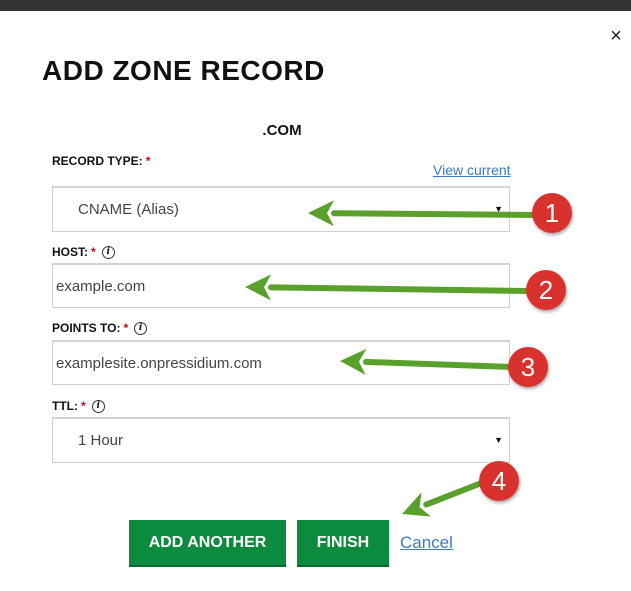  I want to click on host-label-text: HOST:, so click(70, 252).